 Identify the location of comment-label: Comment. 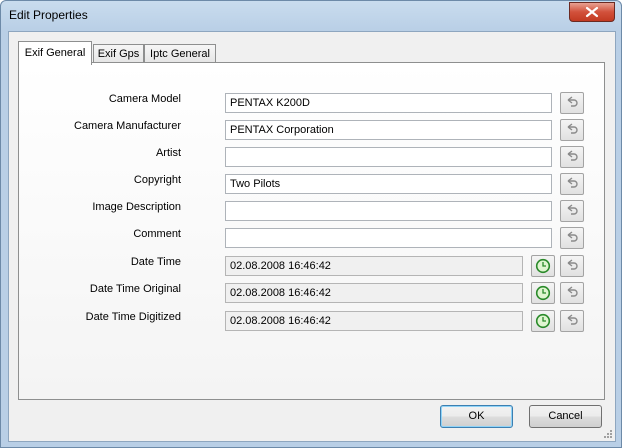
(157, 234).